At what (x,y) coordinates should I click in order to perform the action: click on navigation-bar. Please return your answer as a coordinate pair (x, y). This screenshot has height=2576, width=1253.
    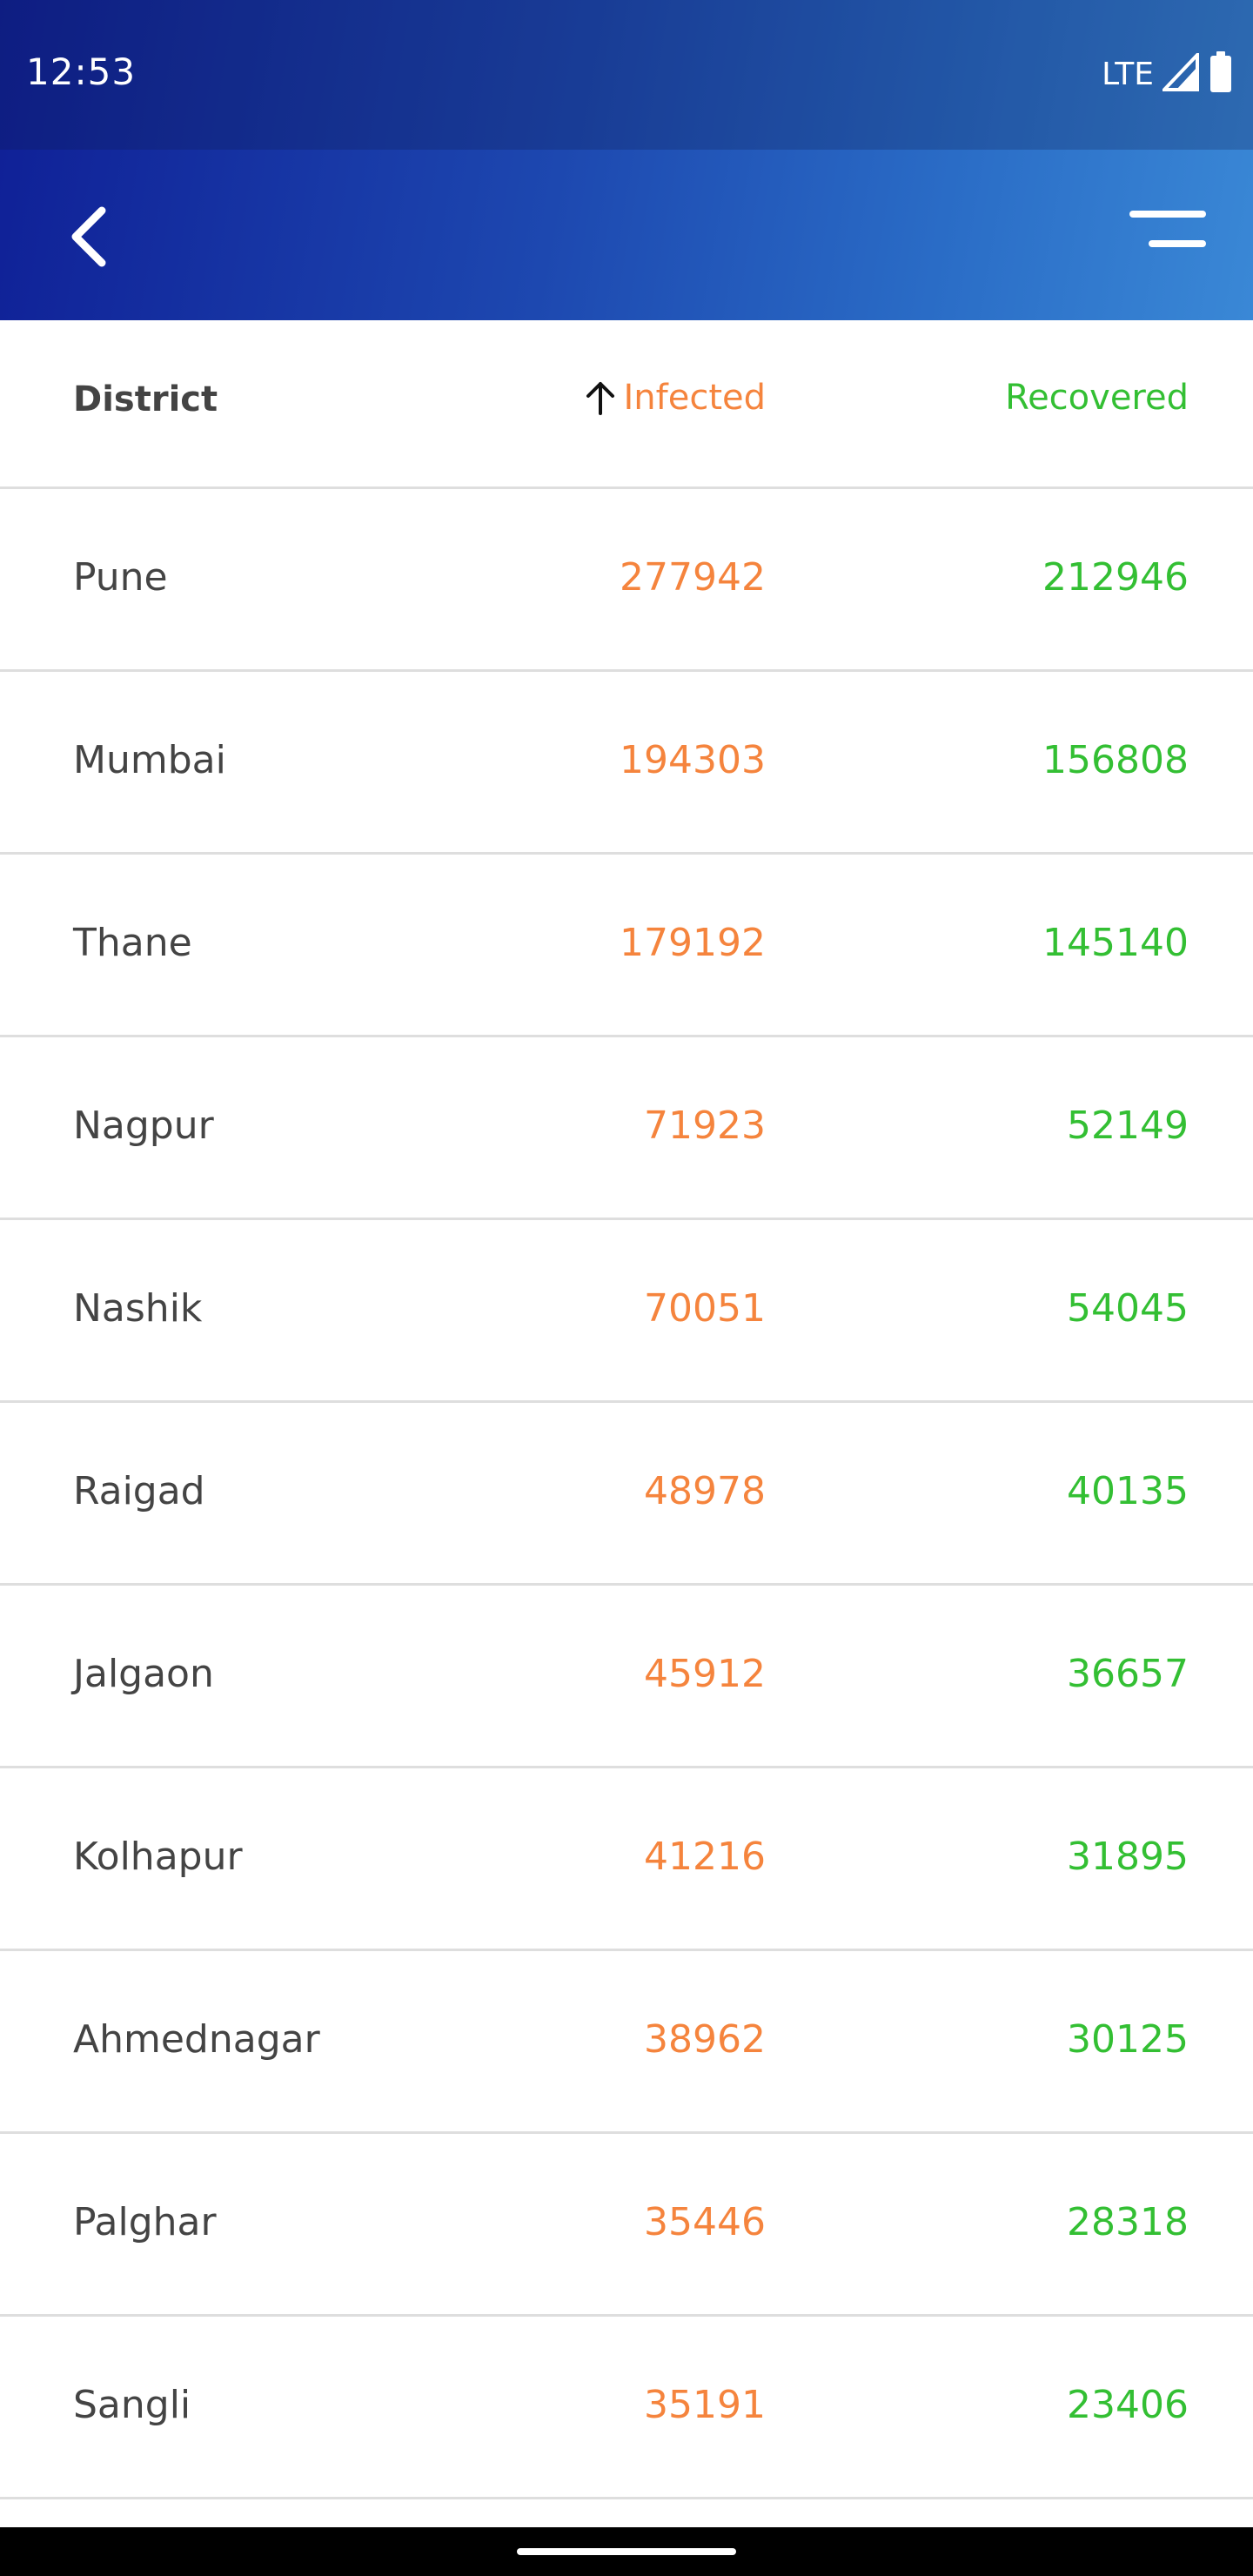
    Looking at the image, I should click on (626, 2551).